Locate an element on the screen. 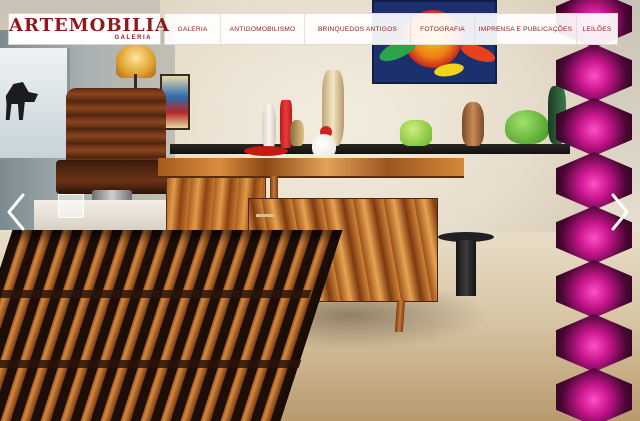 The image size is (640, 421). slider-next-button is located at coordinates (620, 212).